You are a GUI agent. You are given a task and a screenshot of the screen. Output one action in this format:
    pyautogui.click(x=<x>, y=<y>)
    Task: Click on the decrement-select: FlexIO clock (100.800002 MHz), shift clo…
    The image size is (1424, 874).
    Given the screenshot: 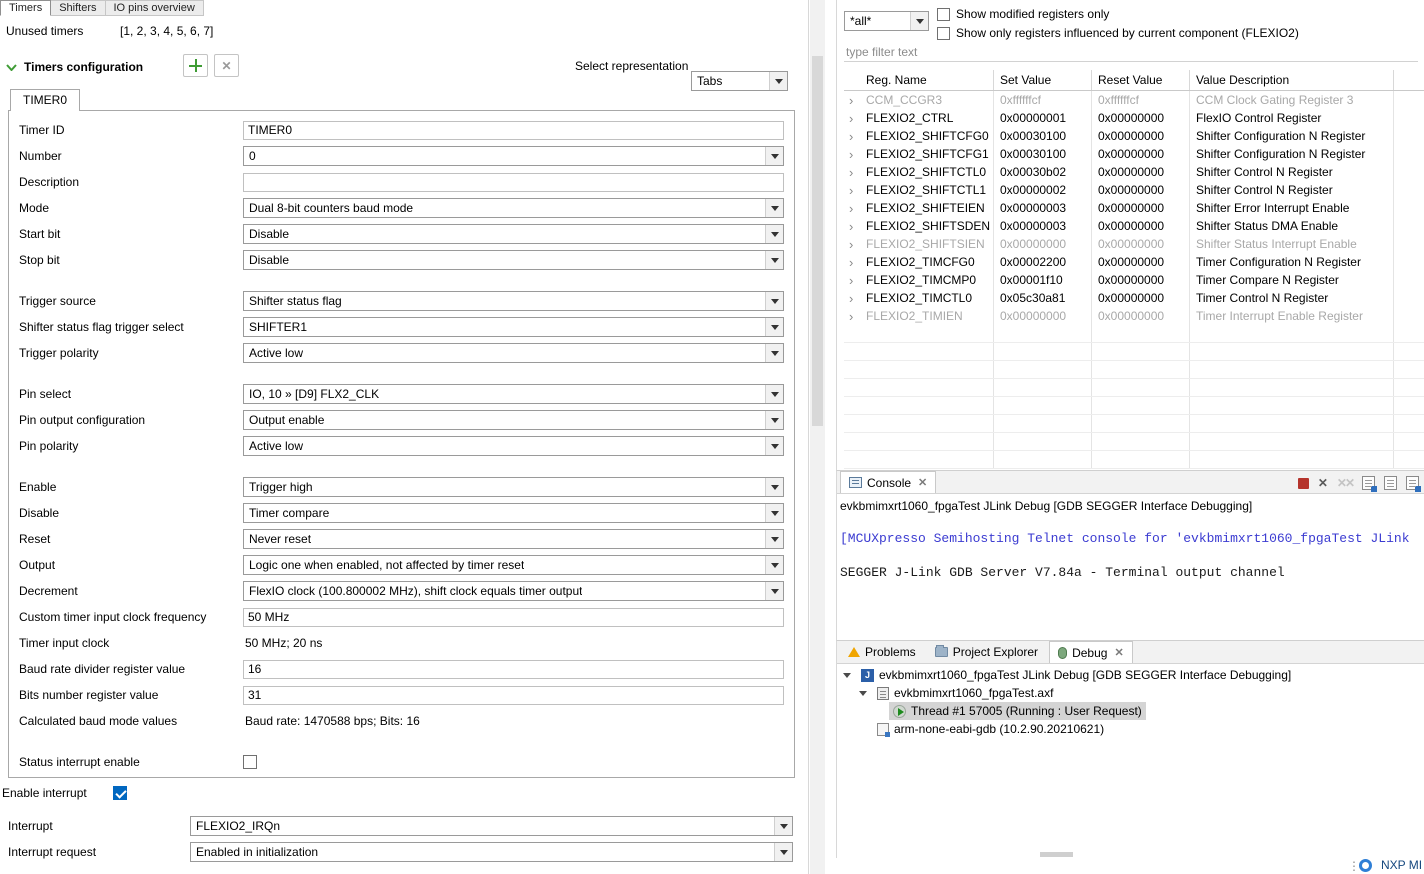 What is the action you would take?
    pyautogui.click(x=513, y=591)
    